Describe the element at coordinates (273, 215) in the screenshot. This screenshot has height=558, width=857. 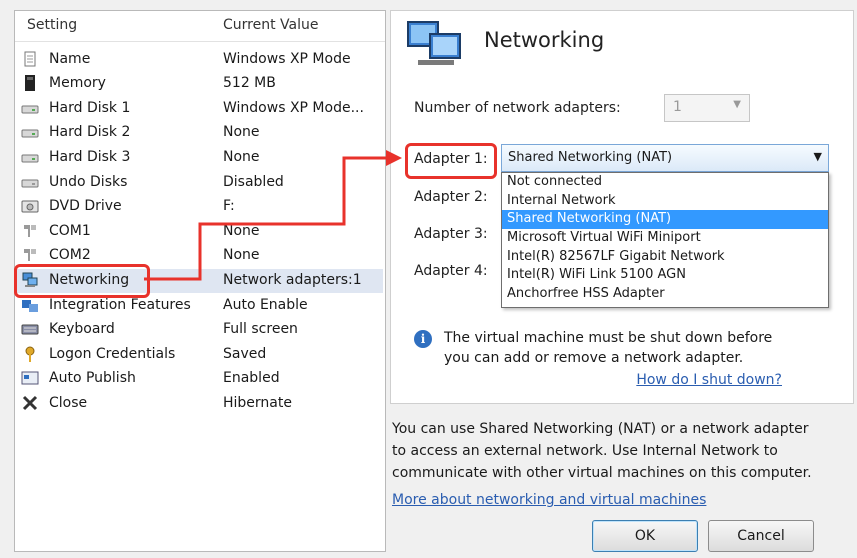
I see `callout-arrow` at that location.